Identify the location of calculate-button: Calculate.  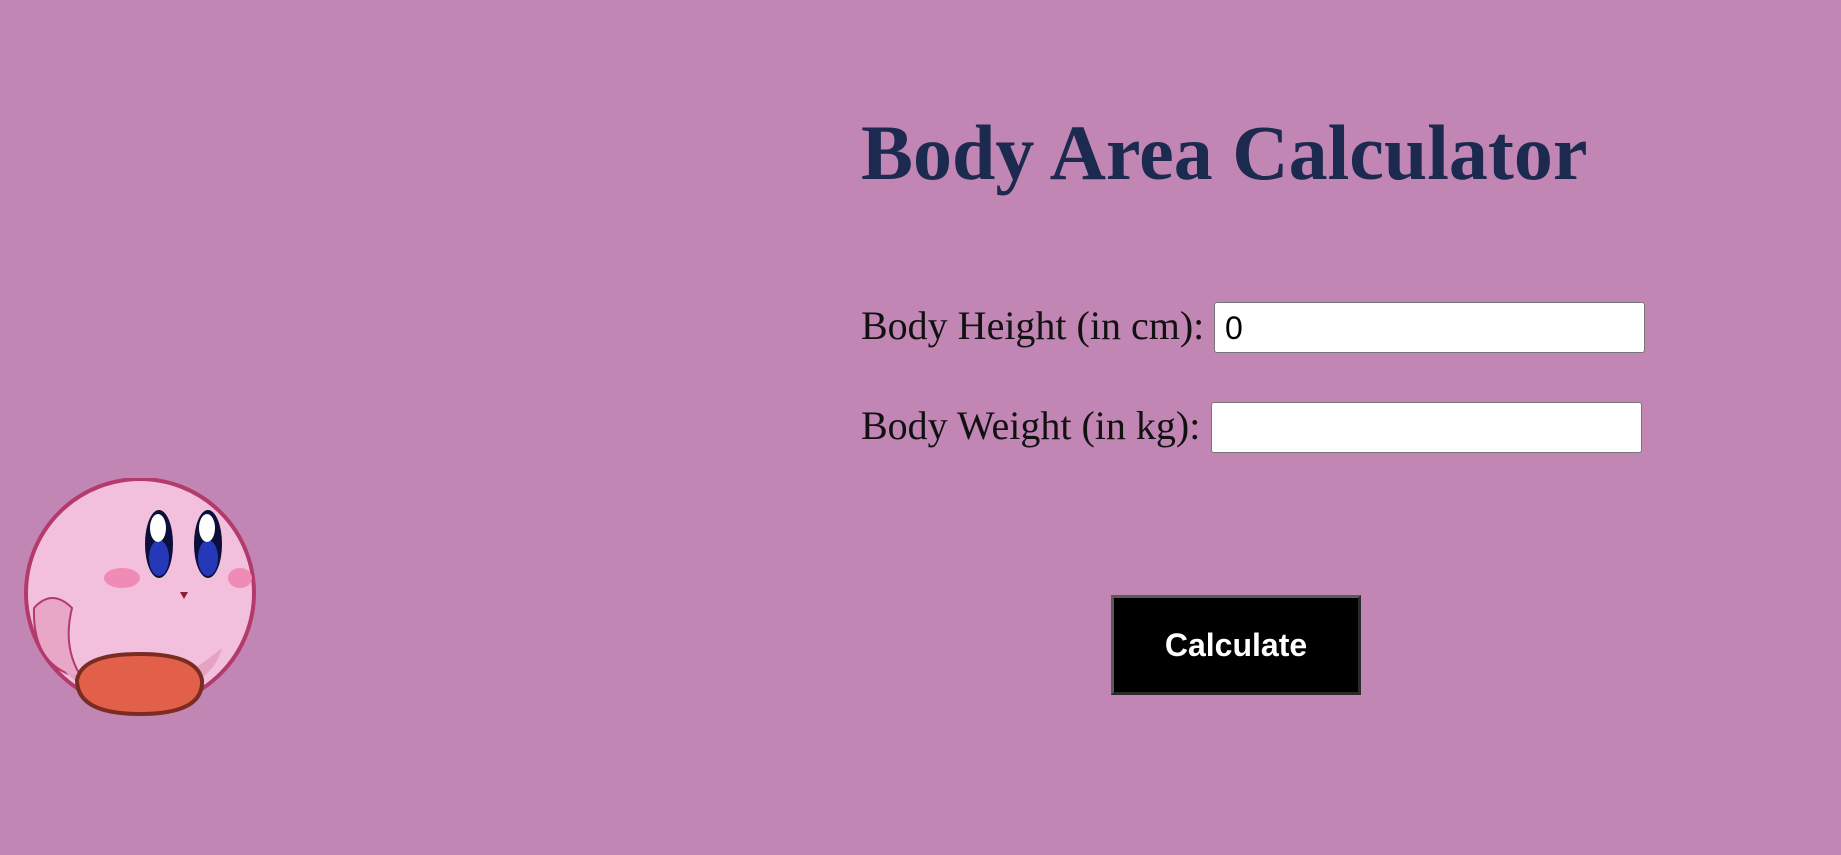
(1236, 645).